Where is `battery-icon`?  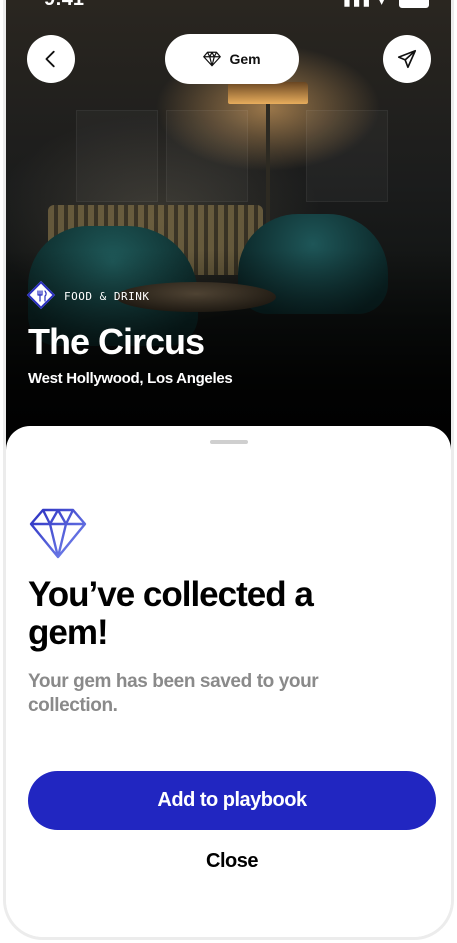
battery-icon is located at coordinates (414, 4).